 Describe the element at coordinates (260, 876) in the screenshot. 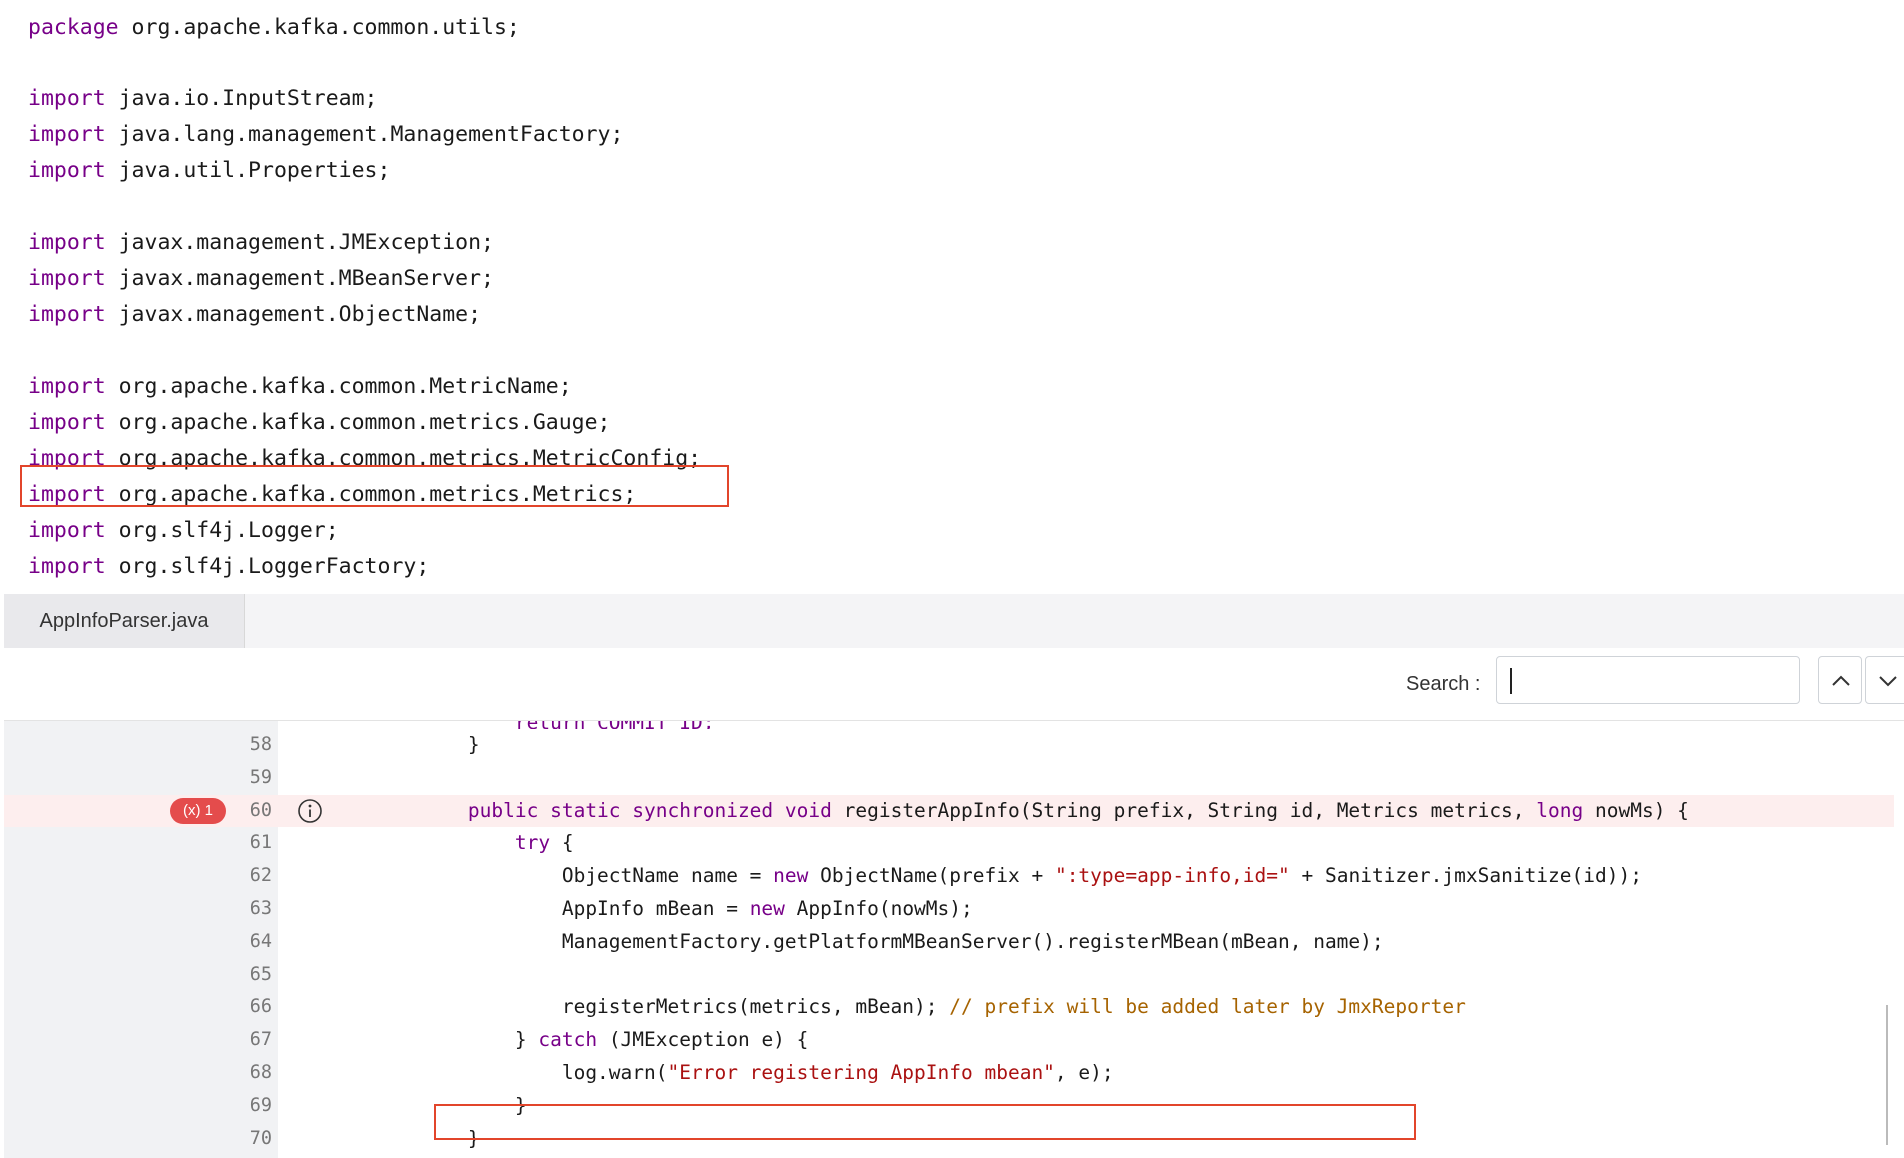

I see `line-number: 62` at that location.